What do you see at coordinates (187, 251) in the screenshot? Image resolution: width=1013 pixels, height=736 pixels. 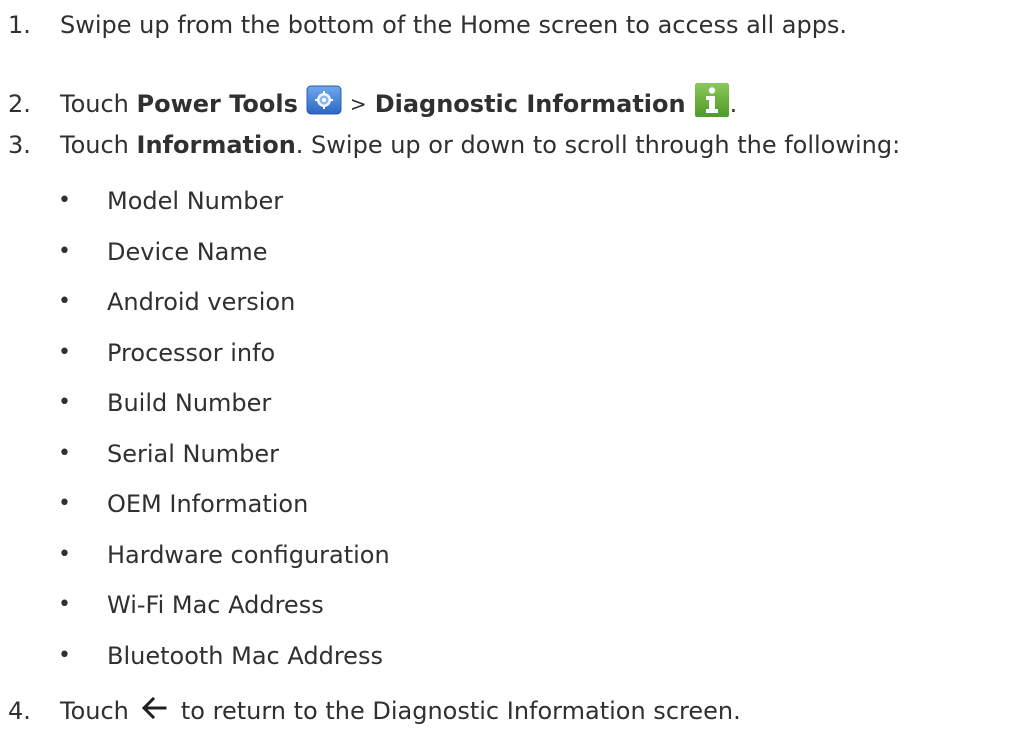 I see `list-item-text: Device Name` at bounding box center [187, 251].